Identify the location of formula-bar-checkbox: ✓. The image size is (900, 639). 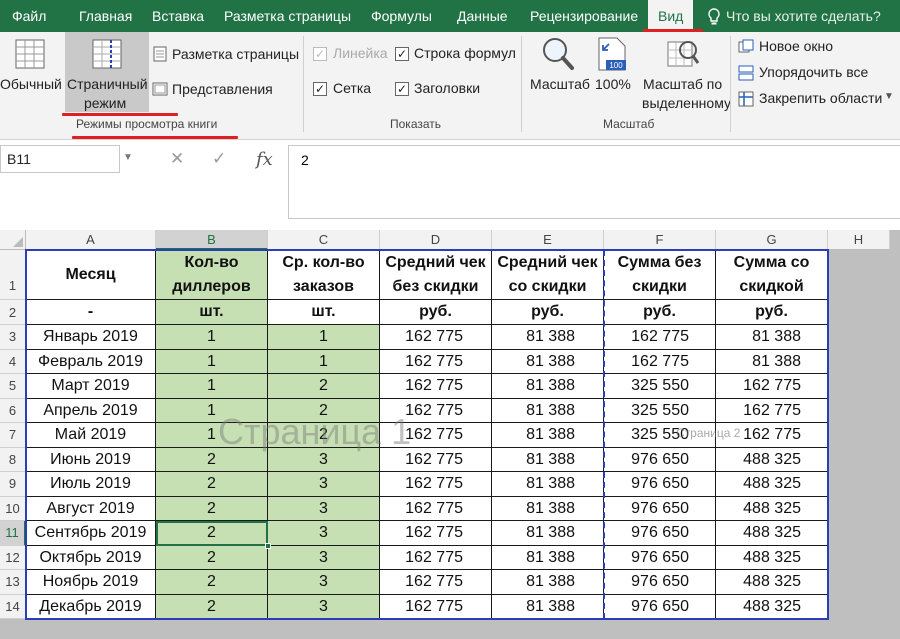
(402, 54).